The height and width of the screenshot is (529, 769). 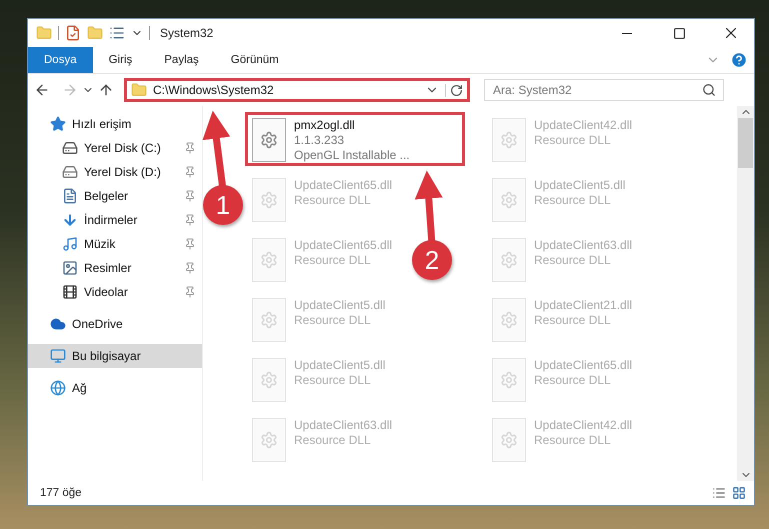 I want to click on maximize-icon, so click(x=679, y=33).